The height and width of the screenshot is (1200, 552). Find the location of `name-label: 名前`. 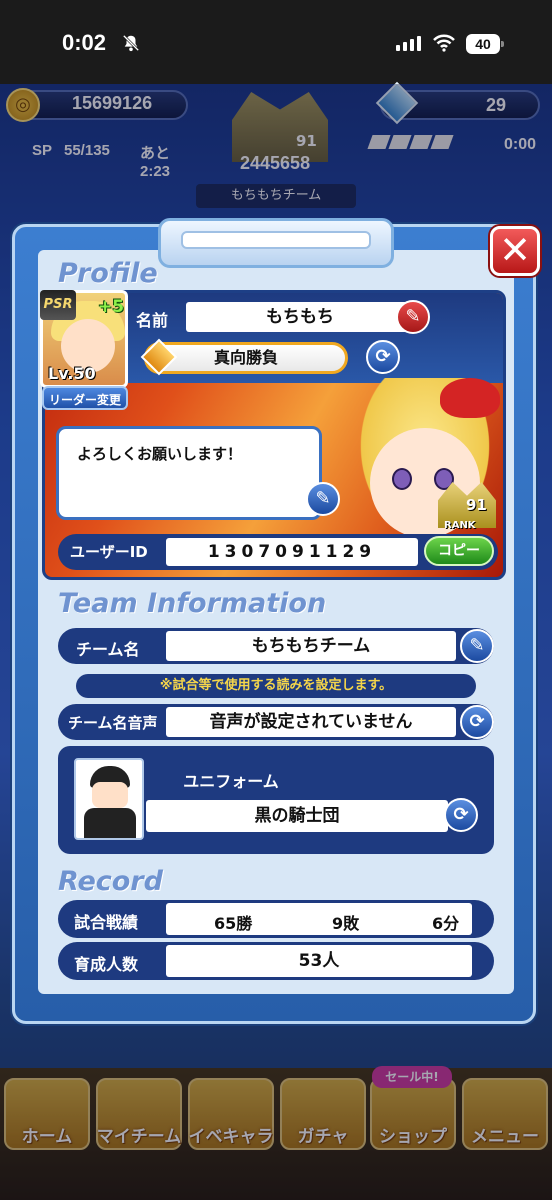

name-label: 名前 is located at coordinates (152, 320).